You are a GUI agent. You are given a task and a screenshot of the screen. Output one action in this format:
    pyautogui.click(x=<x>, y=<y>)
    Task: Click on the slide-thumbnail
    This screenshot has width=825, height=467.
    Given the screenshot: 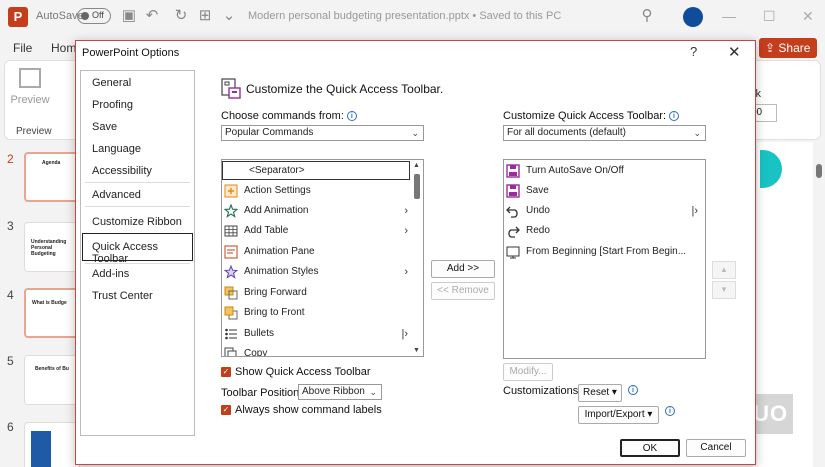 What is the action you would take?
    pyautogui.click(x=52, y=444)
    